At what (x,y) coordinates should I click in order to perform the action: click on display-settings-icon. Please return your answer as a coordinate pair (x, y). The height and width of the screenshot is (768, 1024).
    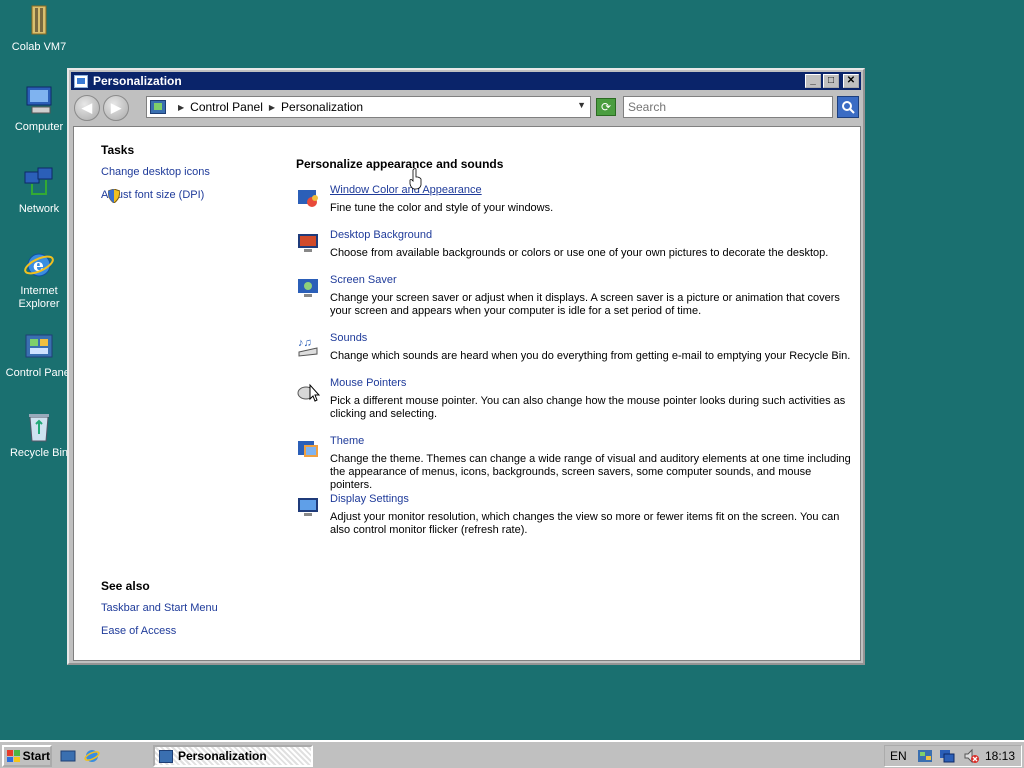
    Looking at the image, I should click on (308, 507).